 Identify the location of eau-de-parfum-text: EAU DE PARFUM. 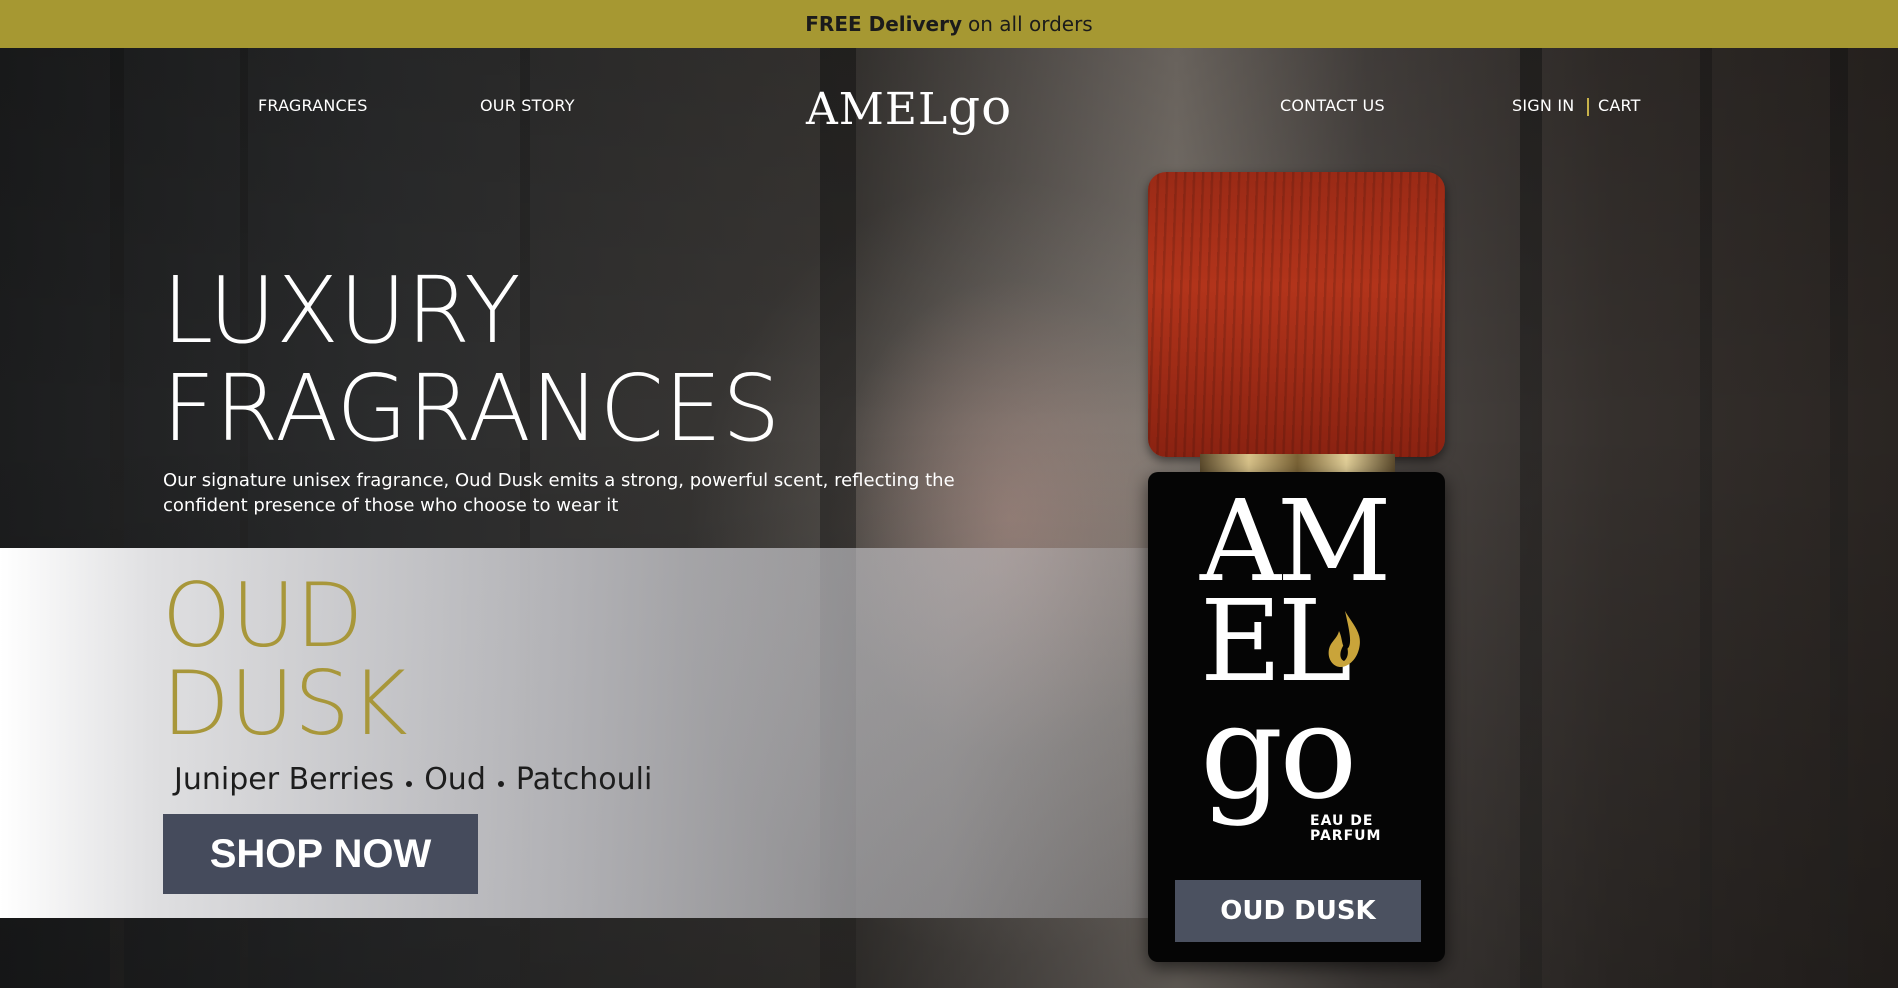
(1345, 829).